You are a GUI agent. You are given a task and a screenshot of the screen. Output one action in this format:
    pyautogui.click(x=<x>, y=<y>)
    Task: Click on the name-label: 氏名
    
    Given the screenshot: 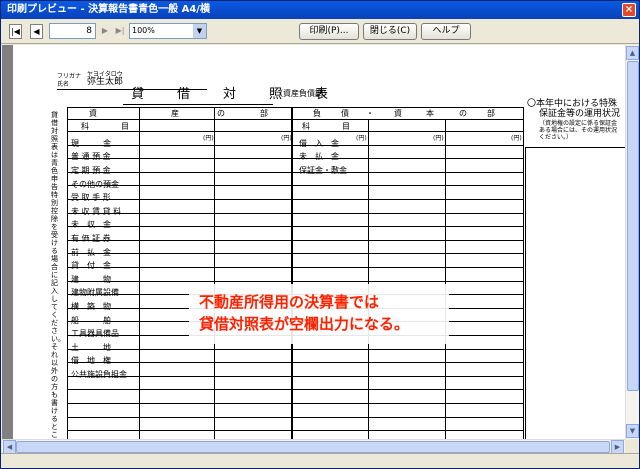 What is the action you would take?
    pyautogui.click(x=63, y=84)
    